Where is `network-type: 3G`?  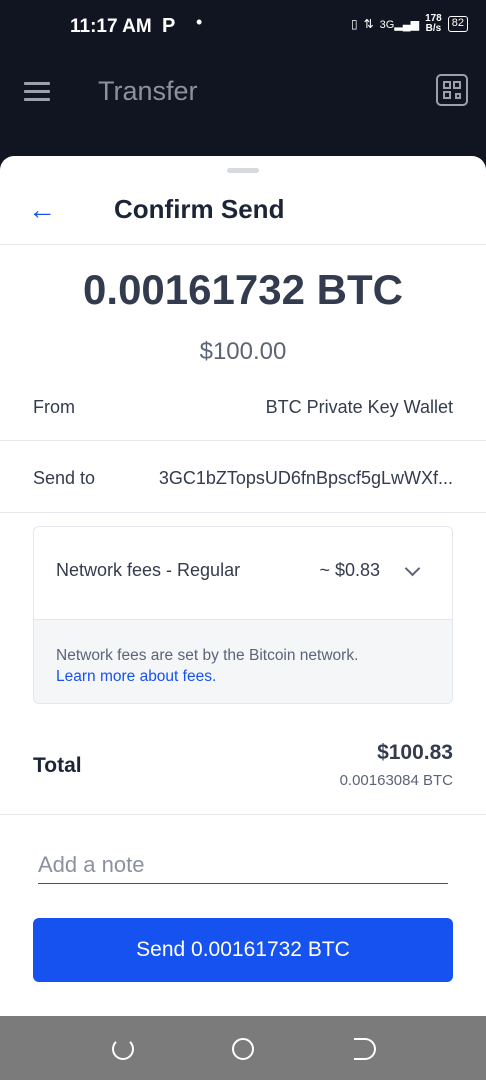 network-type: 3G is located at coordinates (387, 24).